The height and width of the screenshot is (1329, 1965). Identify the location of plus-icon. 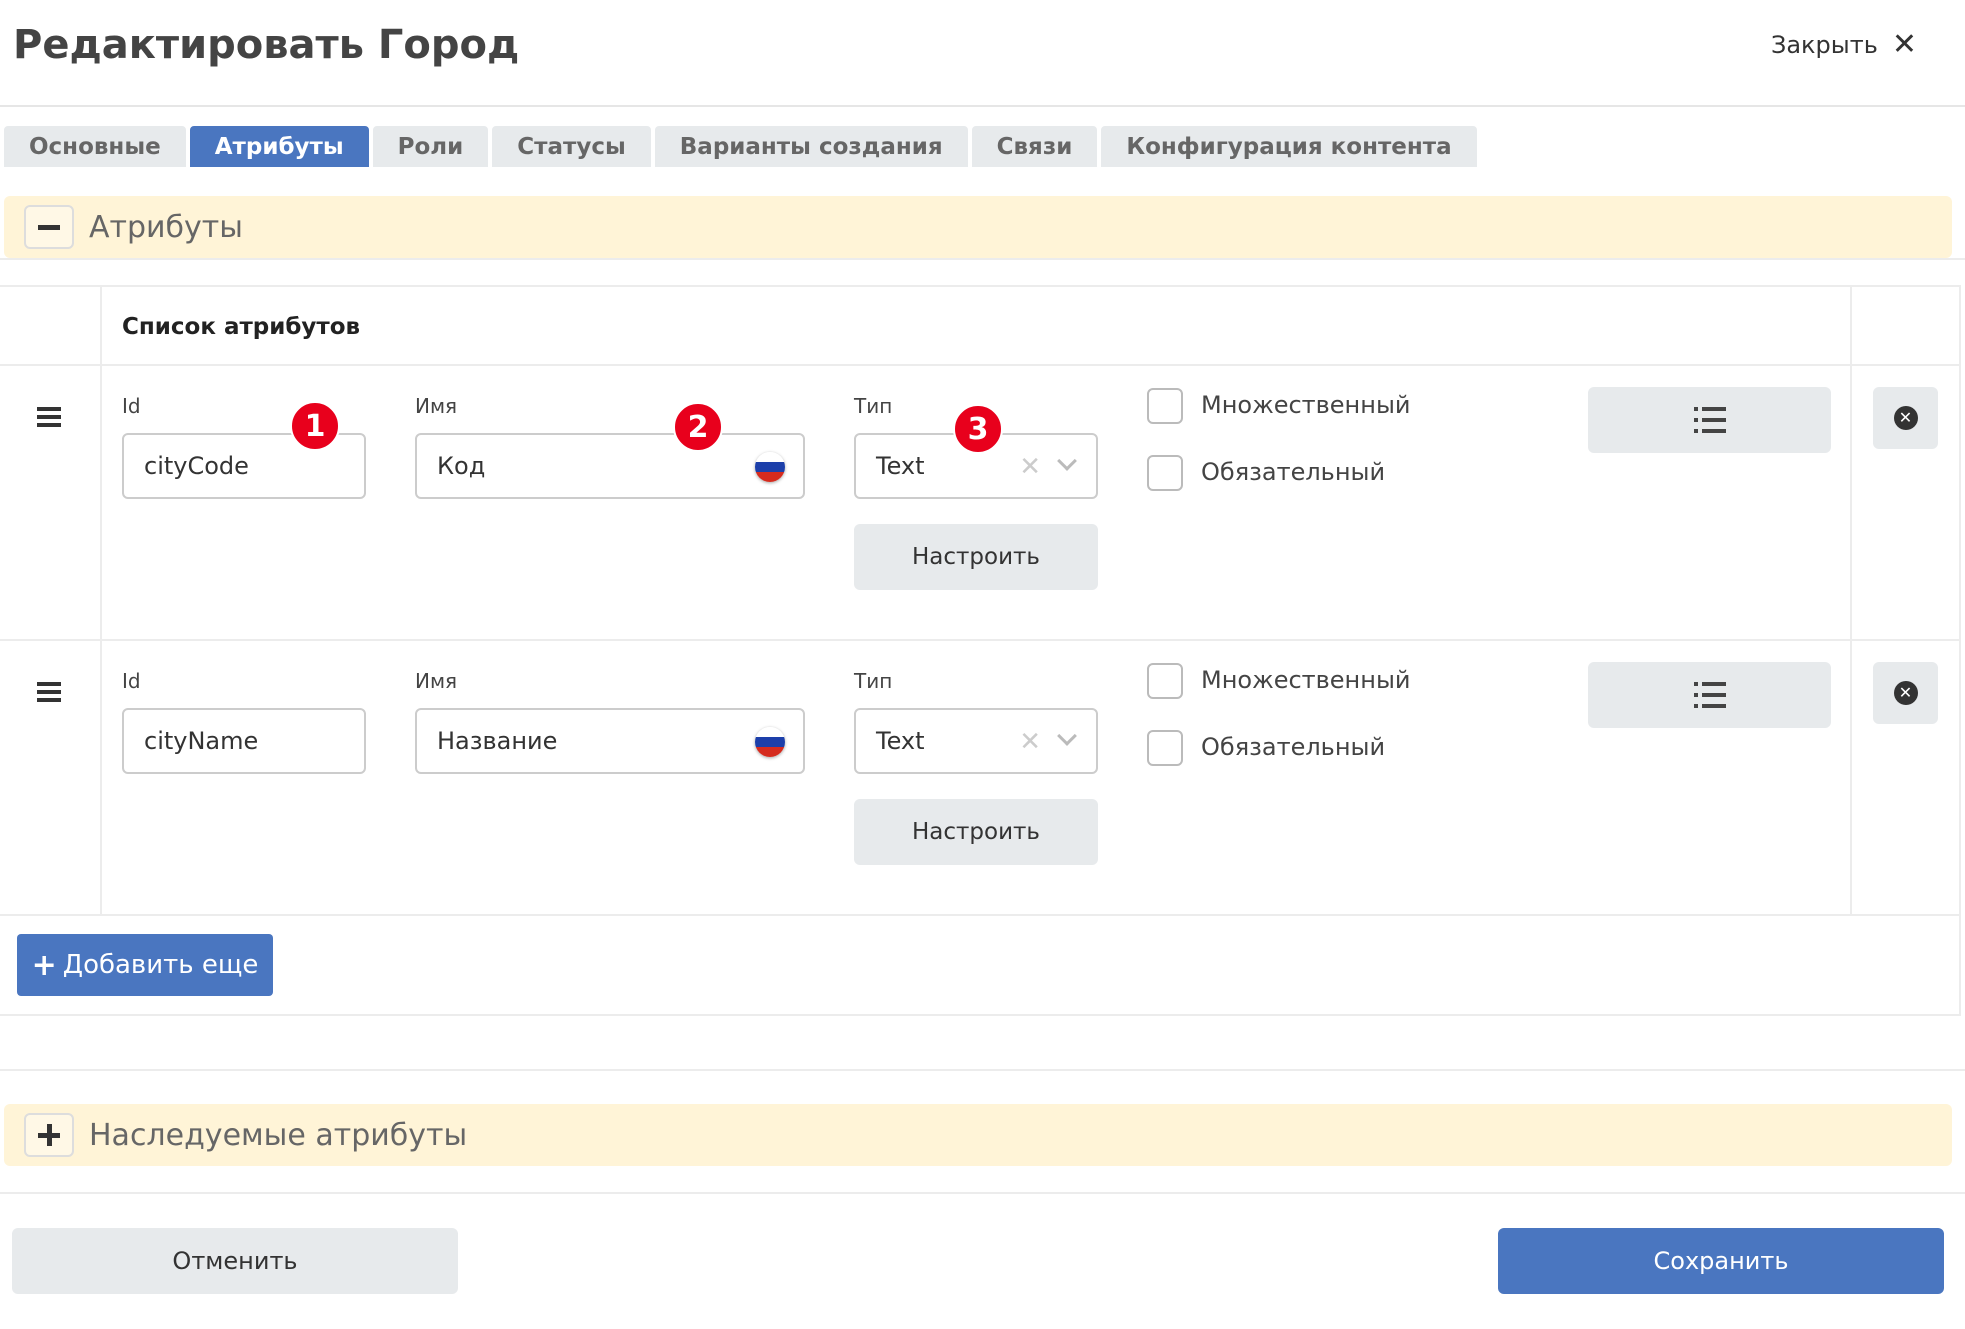
(49, 1135).